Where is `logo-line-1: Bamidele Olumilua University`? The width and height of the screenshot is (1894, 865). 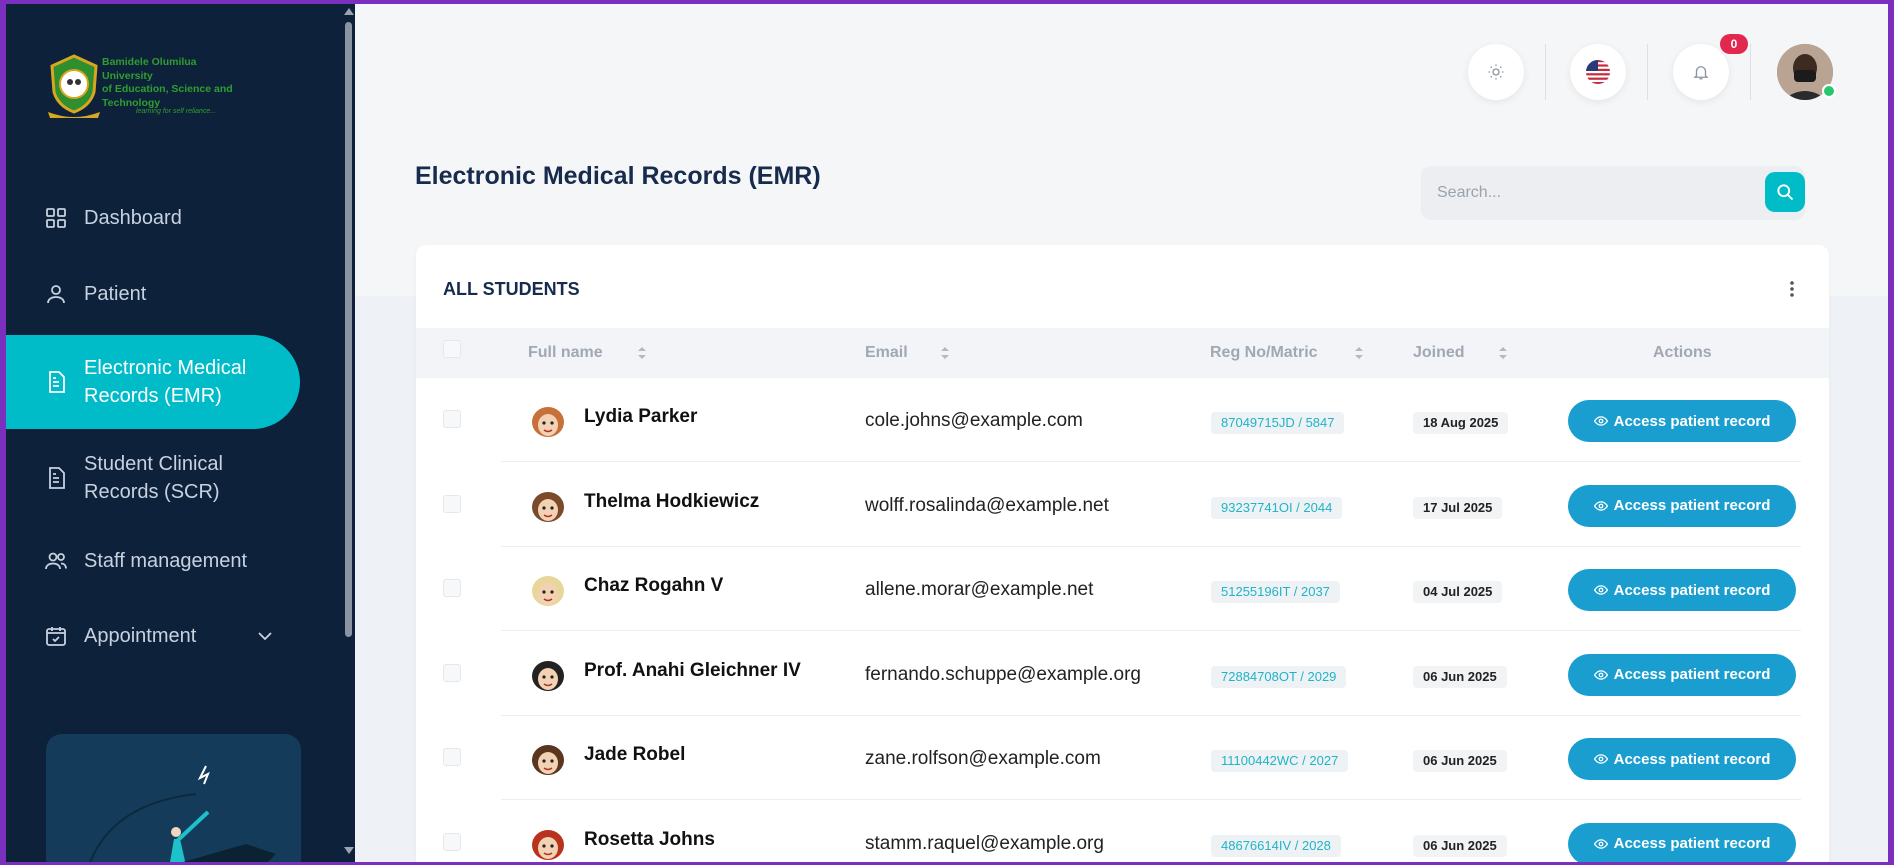 logo-line-1: Bamidele Olumilua University is located at coordinates (149, 69).